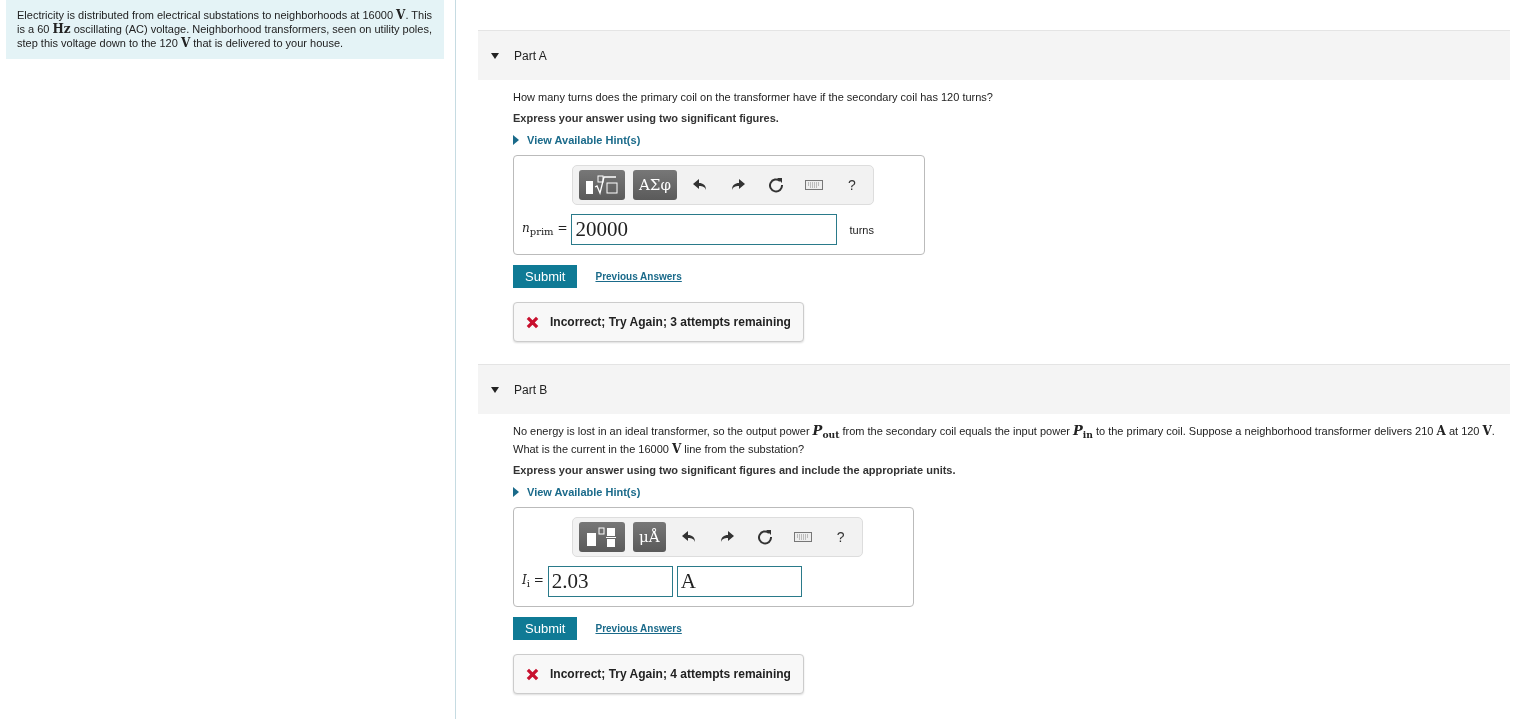 The height and width of the screenshot is (719, 1514). What do you see at coordinates (739, 582) in the screenshot?
I see `units-field: A` at bounding box center [739, 582].